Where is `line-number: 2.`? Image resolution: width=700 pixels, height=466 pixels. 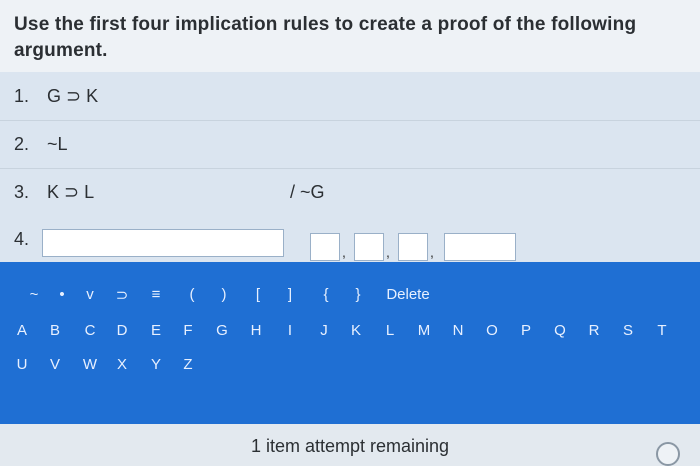
line-number: 2. is located at coordinates (22, 144).